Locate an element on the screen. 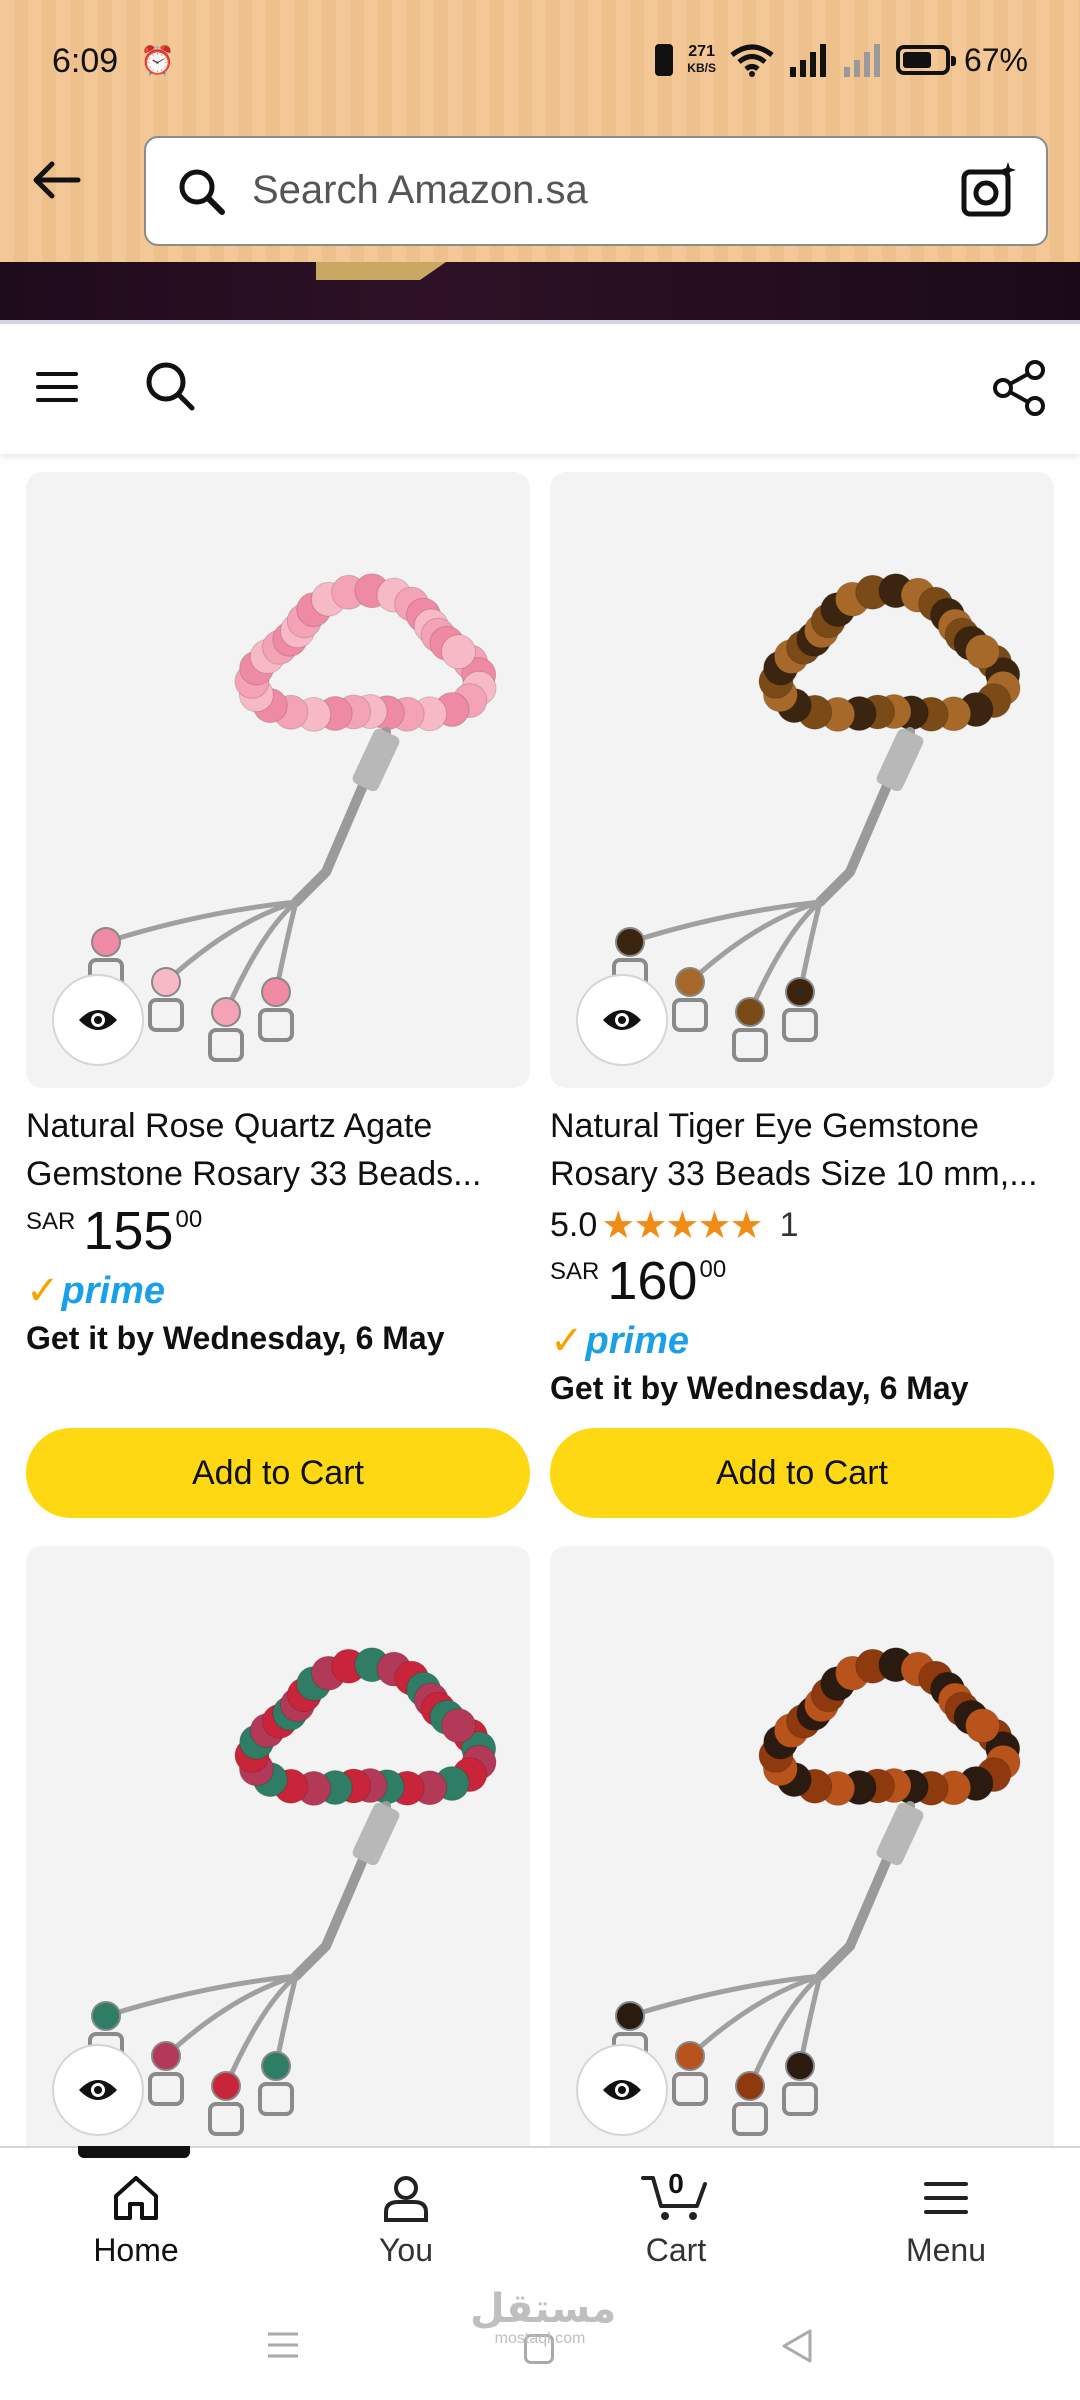 This screenshot has width=1080, height=2400. network-speed: 271 KB/S is located at coordinates (701, 60).